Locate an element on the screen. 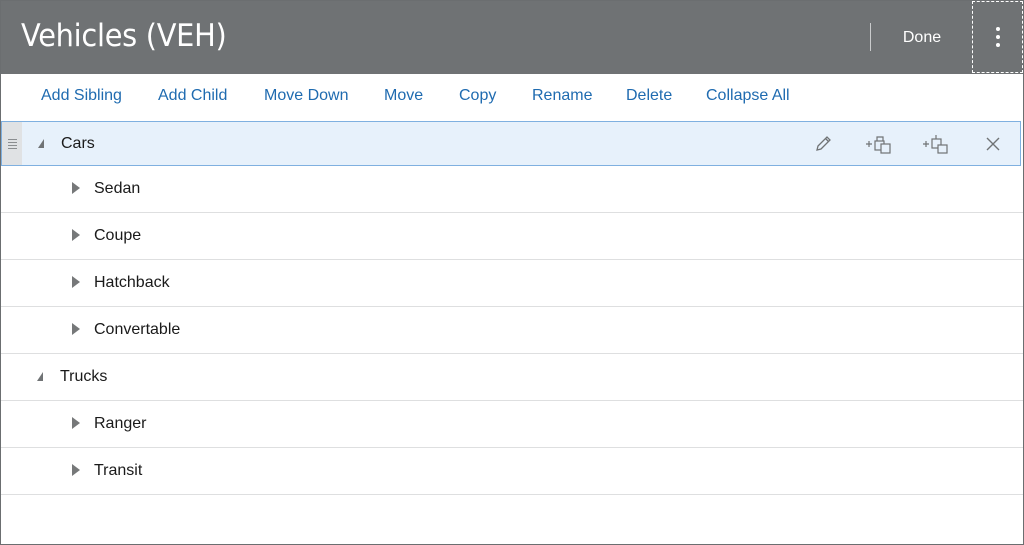 The width and height of the screenshot is (1024, 545). add-sibling-icon is located at coordinates (879, 144).